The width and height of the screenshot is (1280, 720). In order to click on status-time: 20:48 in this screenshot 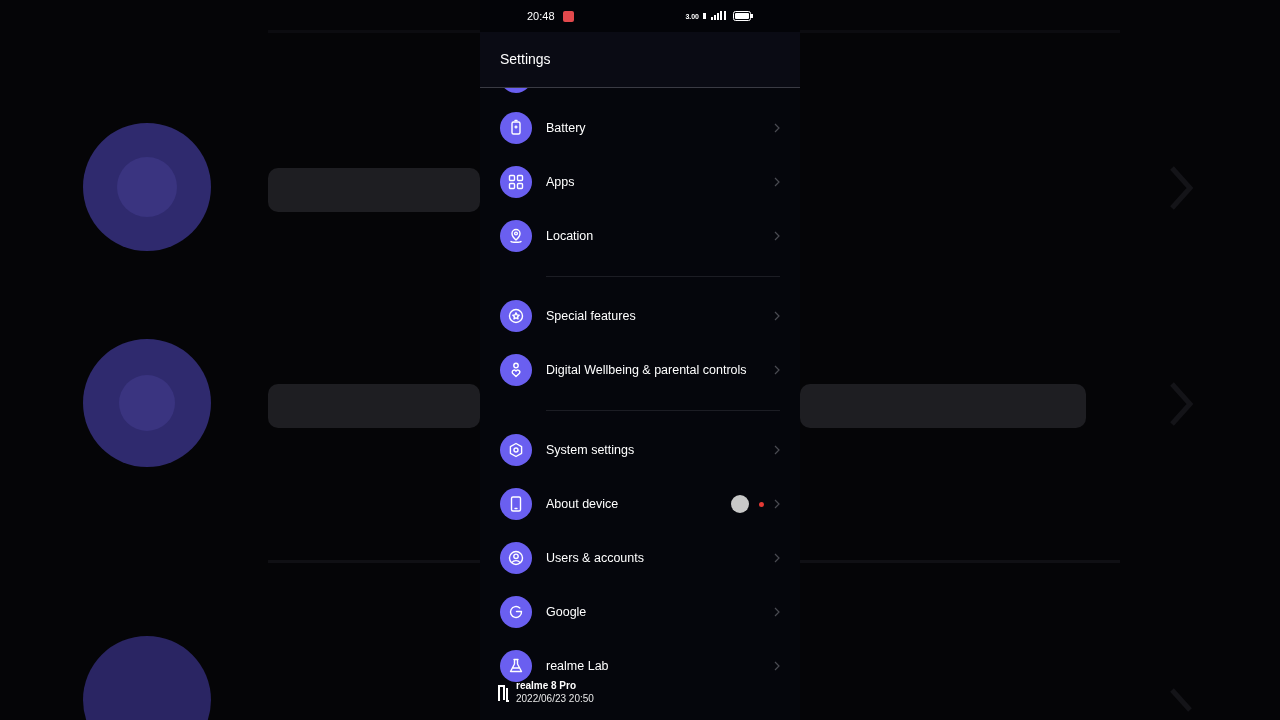, I will do `click(541, 16)`.